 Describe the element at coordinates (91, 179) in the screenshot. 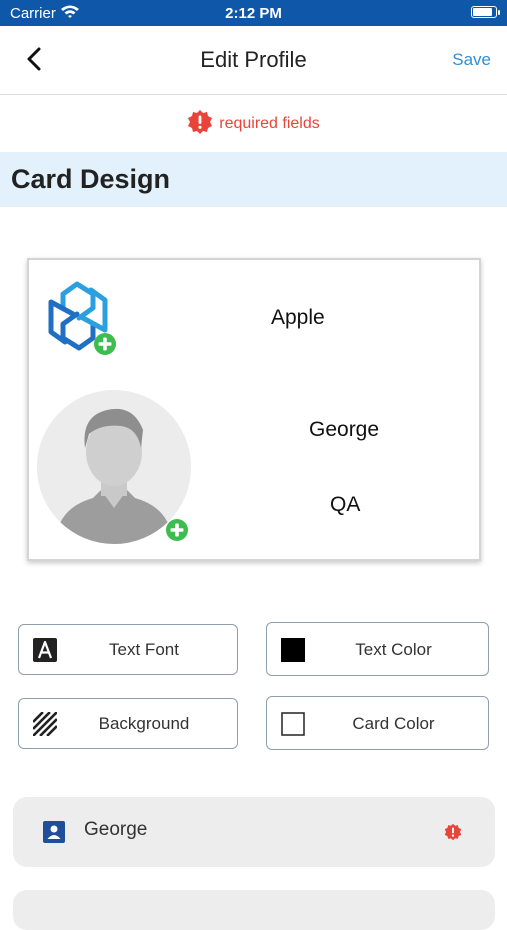

I see `section-title: Card Design` at that location.